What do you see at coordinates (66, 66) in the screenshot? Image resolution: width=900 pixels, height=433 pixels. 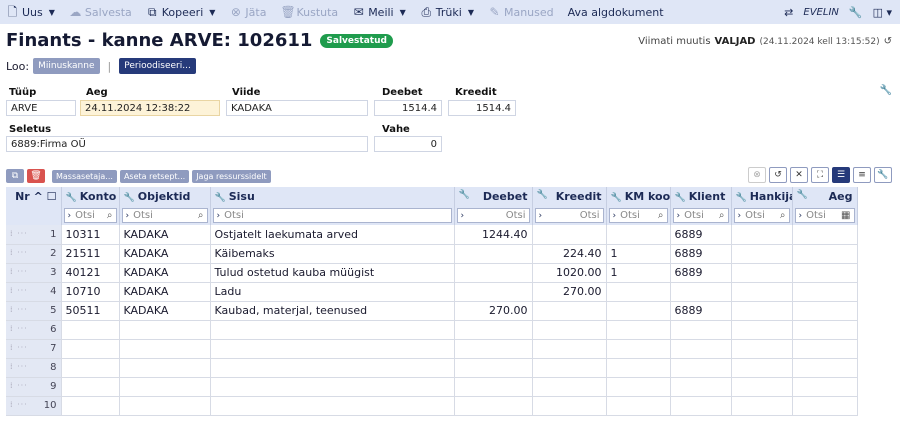 I see `minus-entry-button: Miinuskanne` at bounding box center [66, 66].